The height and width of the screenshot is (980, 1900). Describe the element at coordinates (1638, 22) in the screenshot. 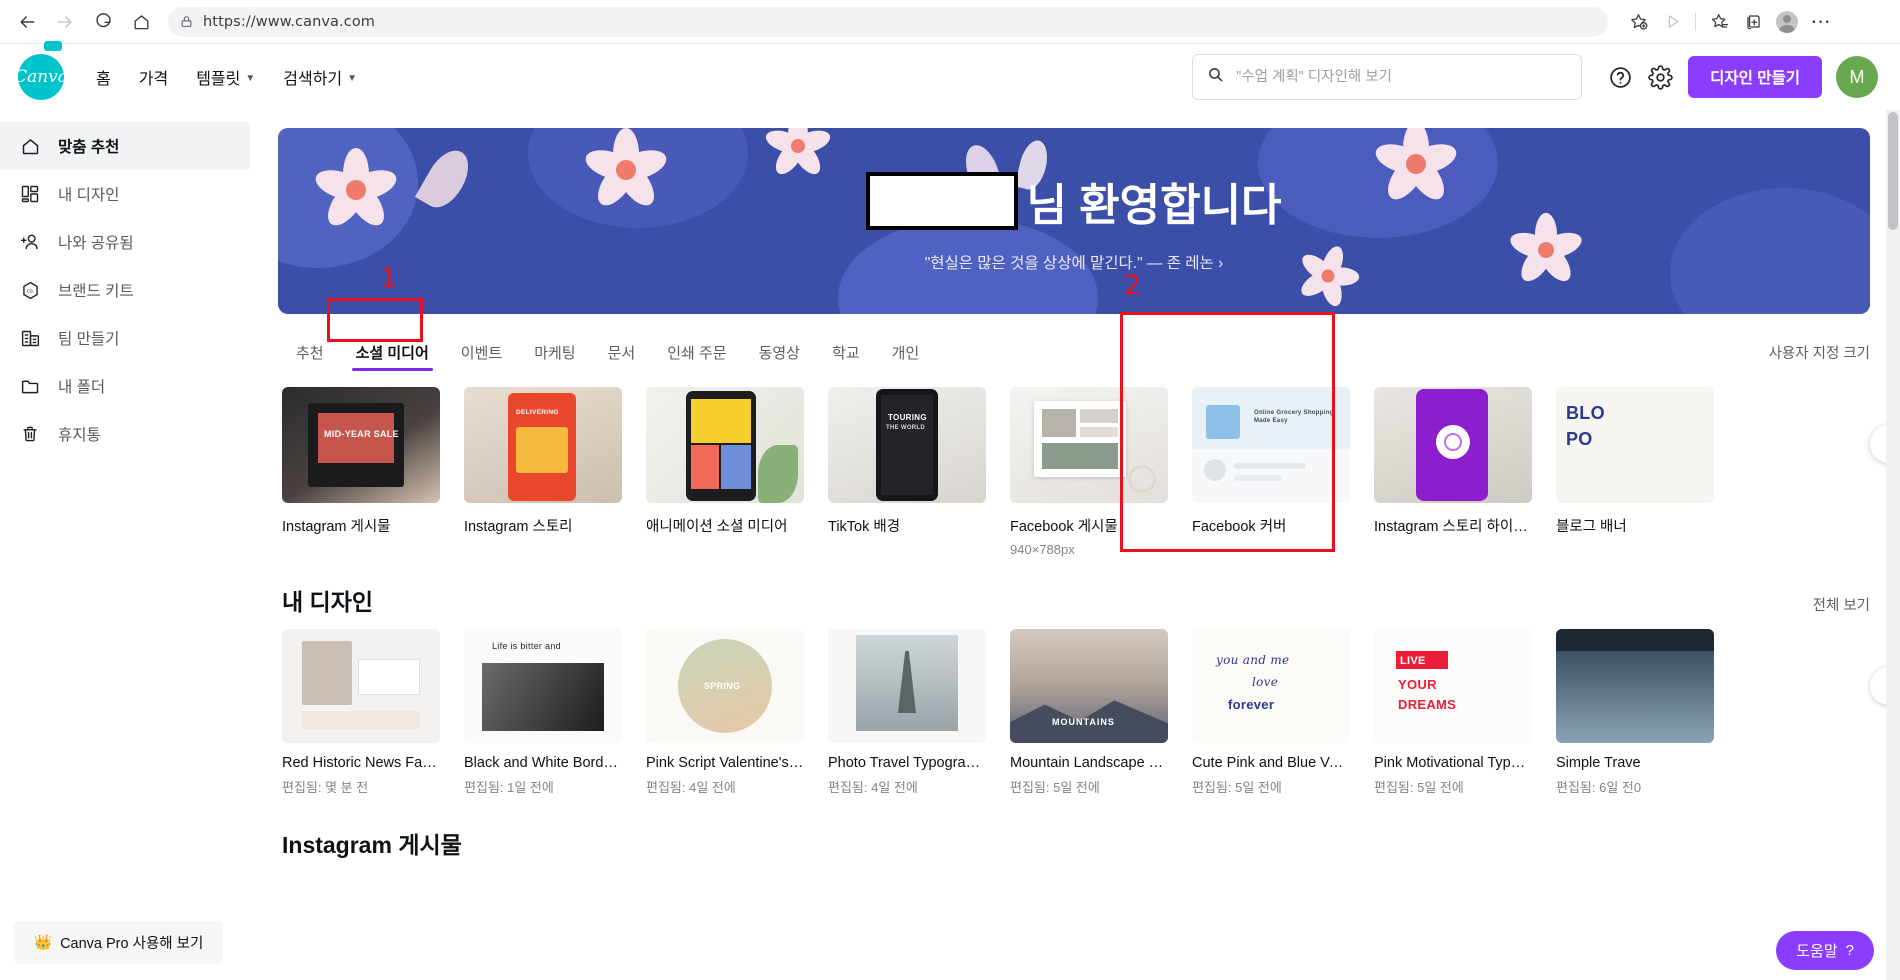

I see `add-favorite-icon` at that location.